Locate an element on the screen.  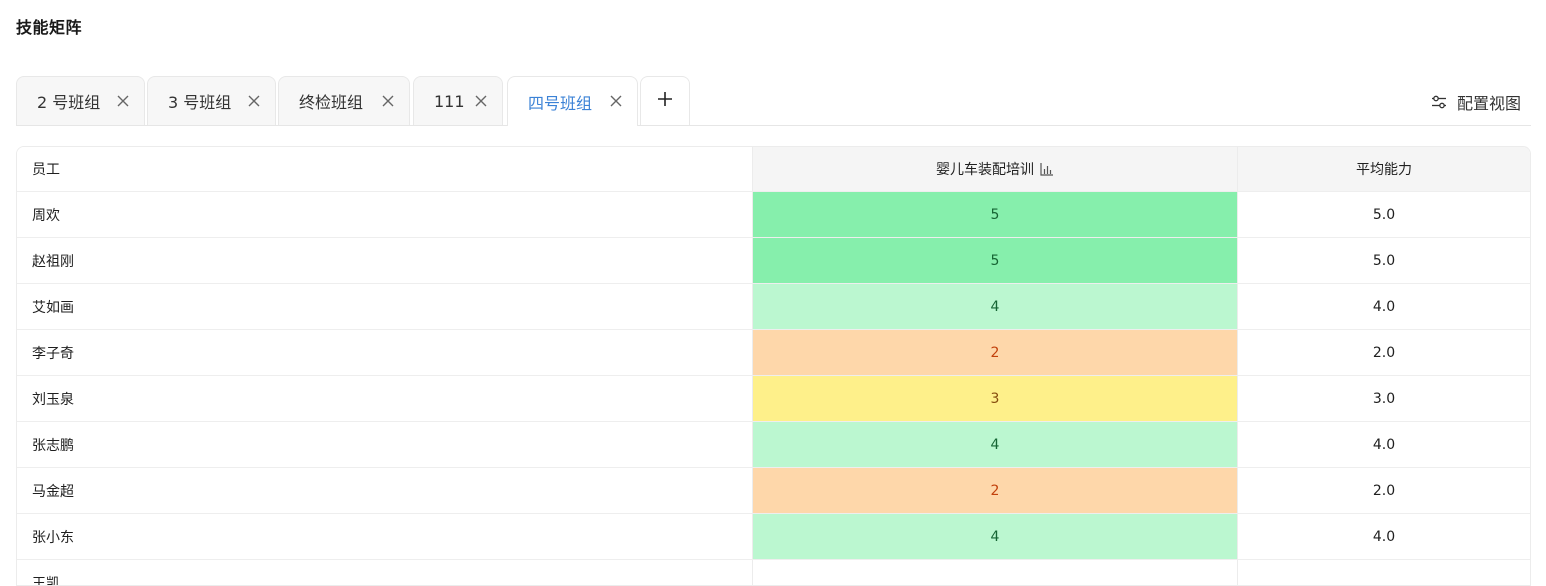
table-row: 张小东 4 4.0 is located at coordinates (773, 537).